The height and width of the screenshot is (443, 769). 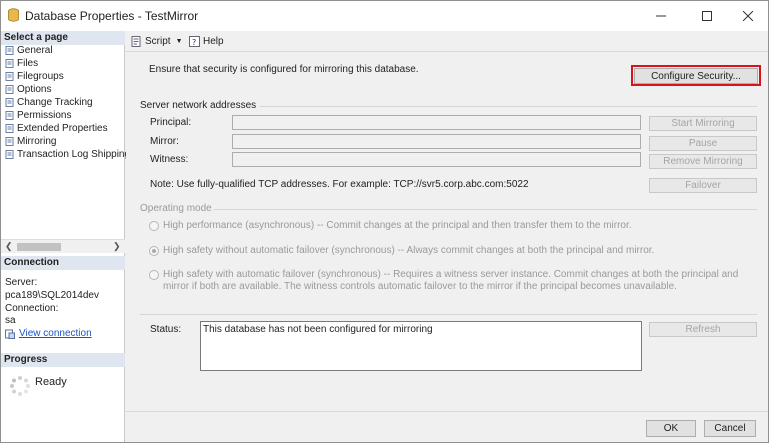 What do you see at coordinates (55, 333) in the screenshot?
I see `view-connection-link: View connection` at bounding box center [55, 333].